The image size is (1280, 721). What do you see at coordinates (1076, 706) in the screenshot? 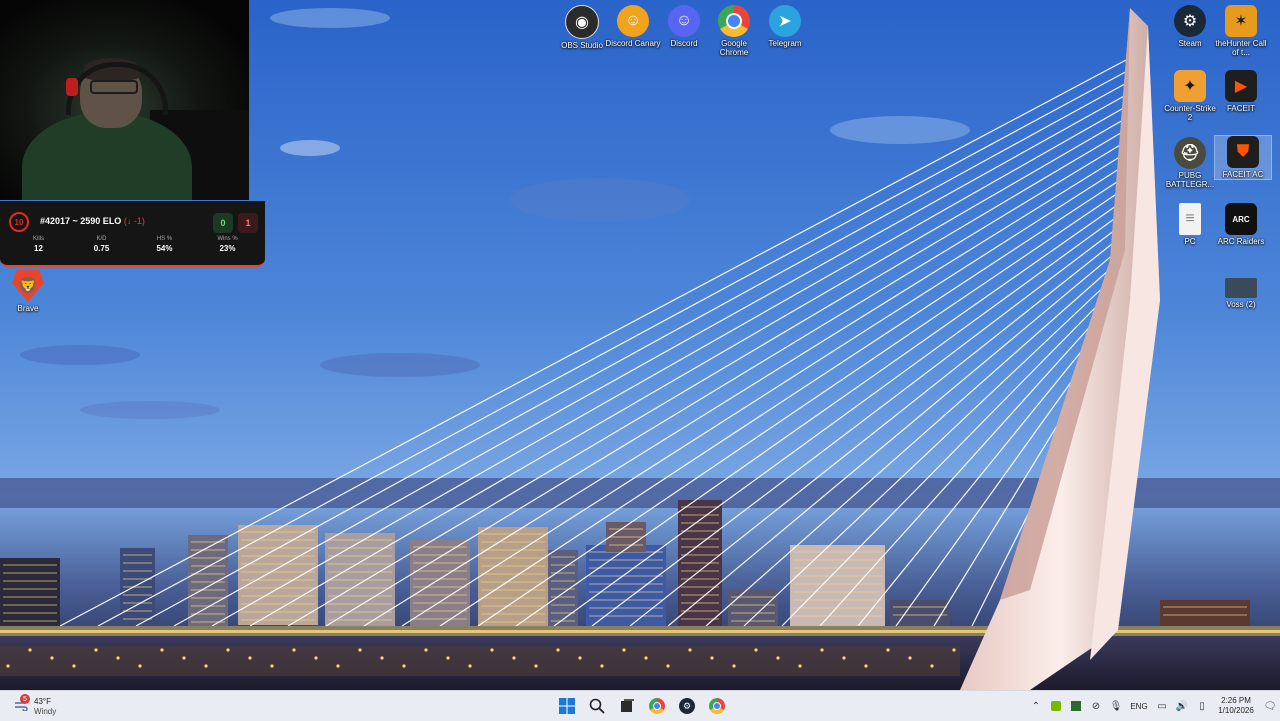
I see `gpu-tray-icon` at bounding box center [1076, 706].